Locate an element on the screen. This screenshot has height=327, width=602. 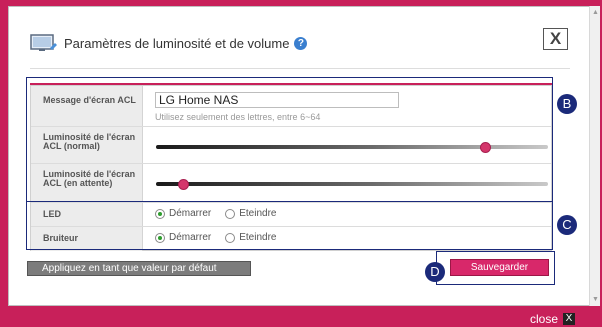
callout-badge-c: C is located at coordinates (567, 225).